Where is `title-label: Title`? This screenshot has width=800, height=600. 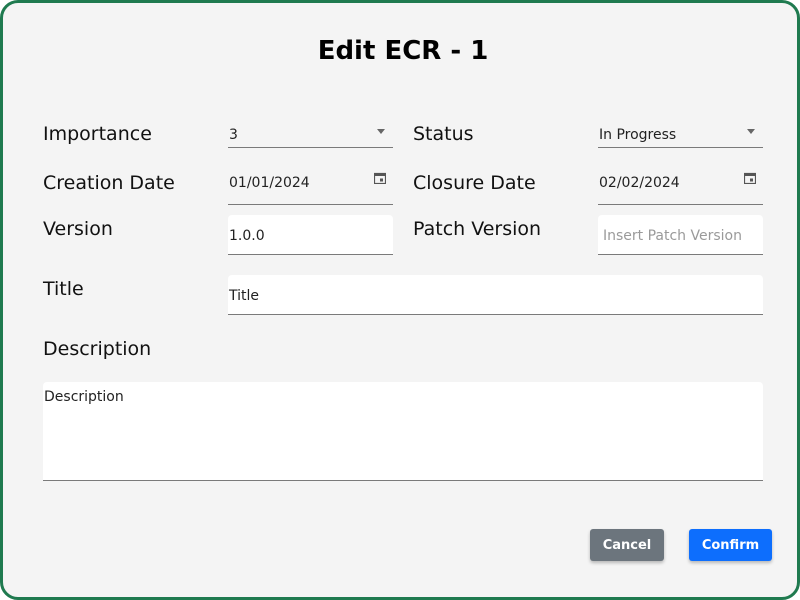
title-label: Title is located at coordinates (63, 289).